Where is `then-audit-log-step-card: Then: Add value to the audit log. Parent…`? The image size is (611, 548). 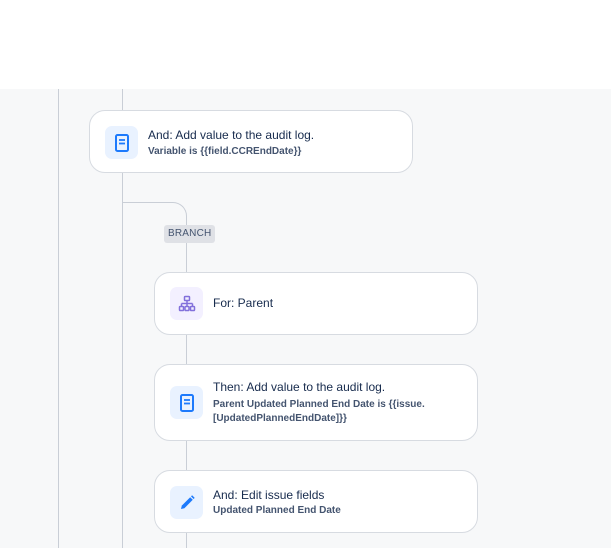 then-audit-log-step-card: Then: Add value to the audit log. Parent… is located at coordinates (316, 402).